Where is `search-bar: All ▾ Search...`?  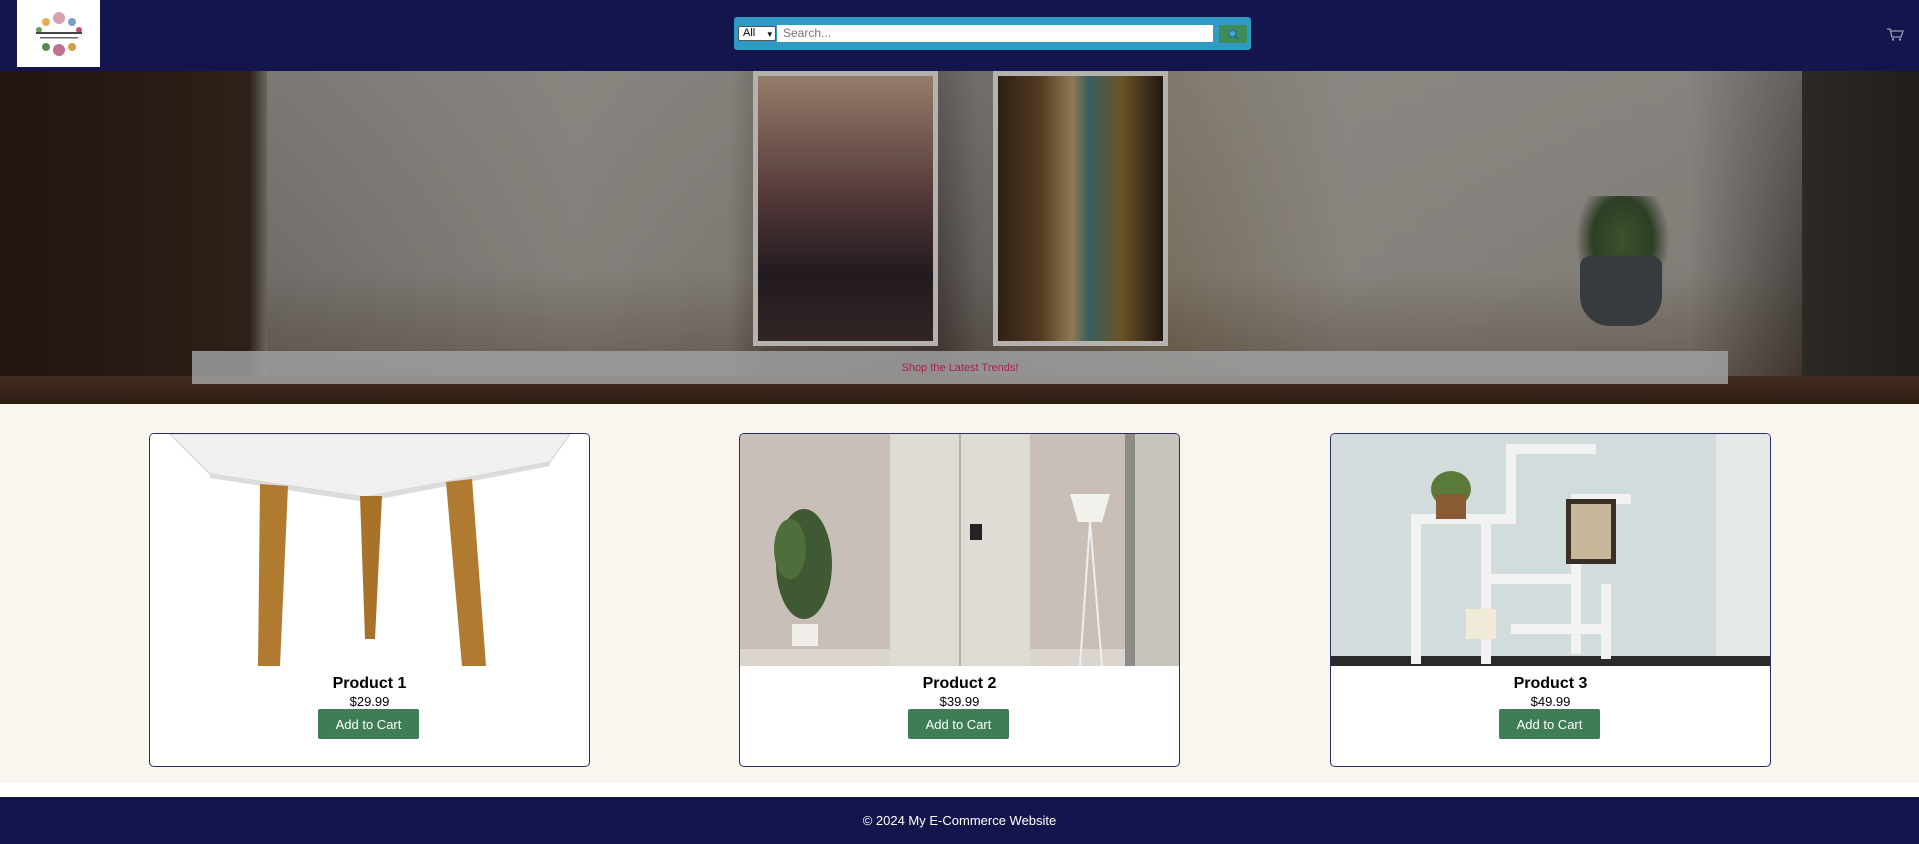
search-bar: All ▾ Search... is located at coordinates (992, 33).